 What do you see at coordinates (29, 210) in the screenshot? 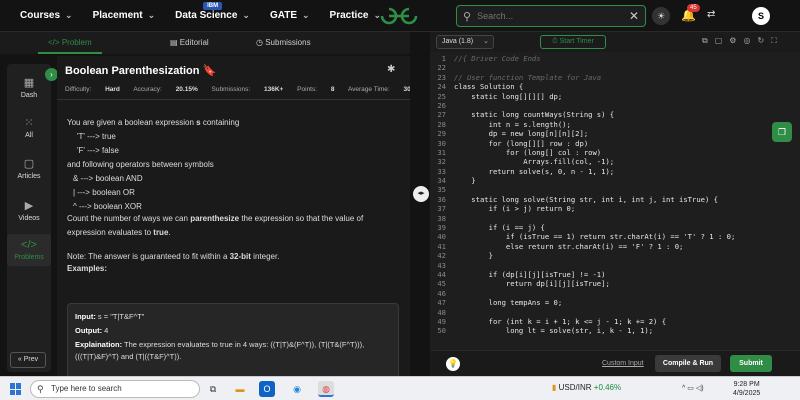
I see `sidebar-item-videos: ▶ Videos` at bounding box center [29, 210].